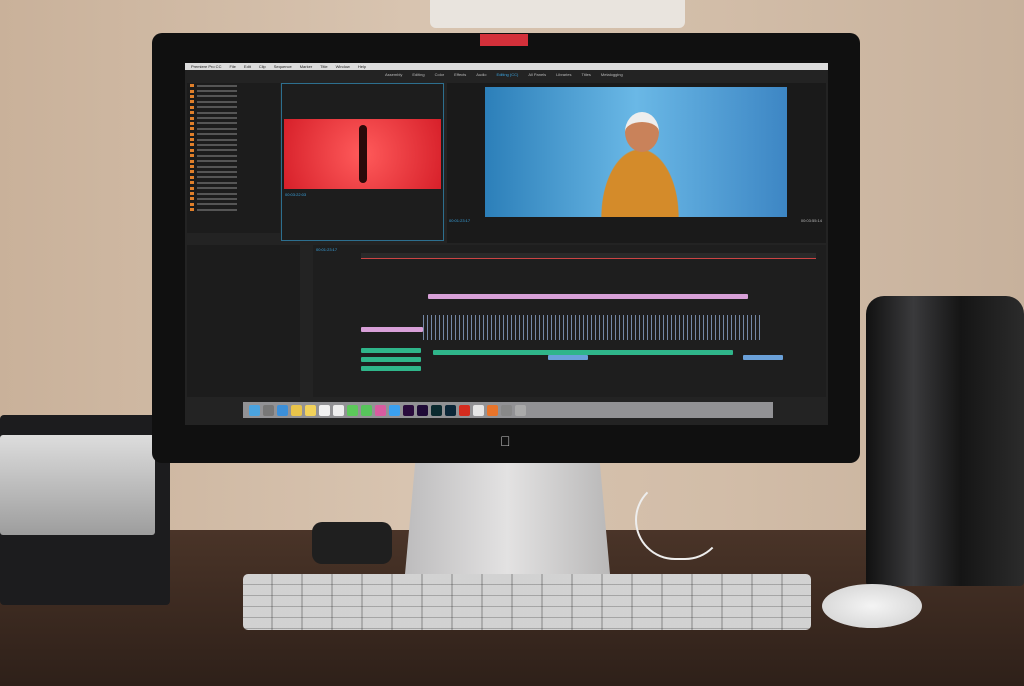  I want to click on cable, so click(680, 520).